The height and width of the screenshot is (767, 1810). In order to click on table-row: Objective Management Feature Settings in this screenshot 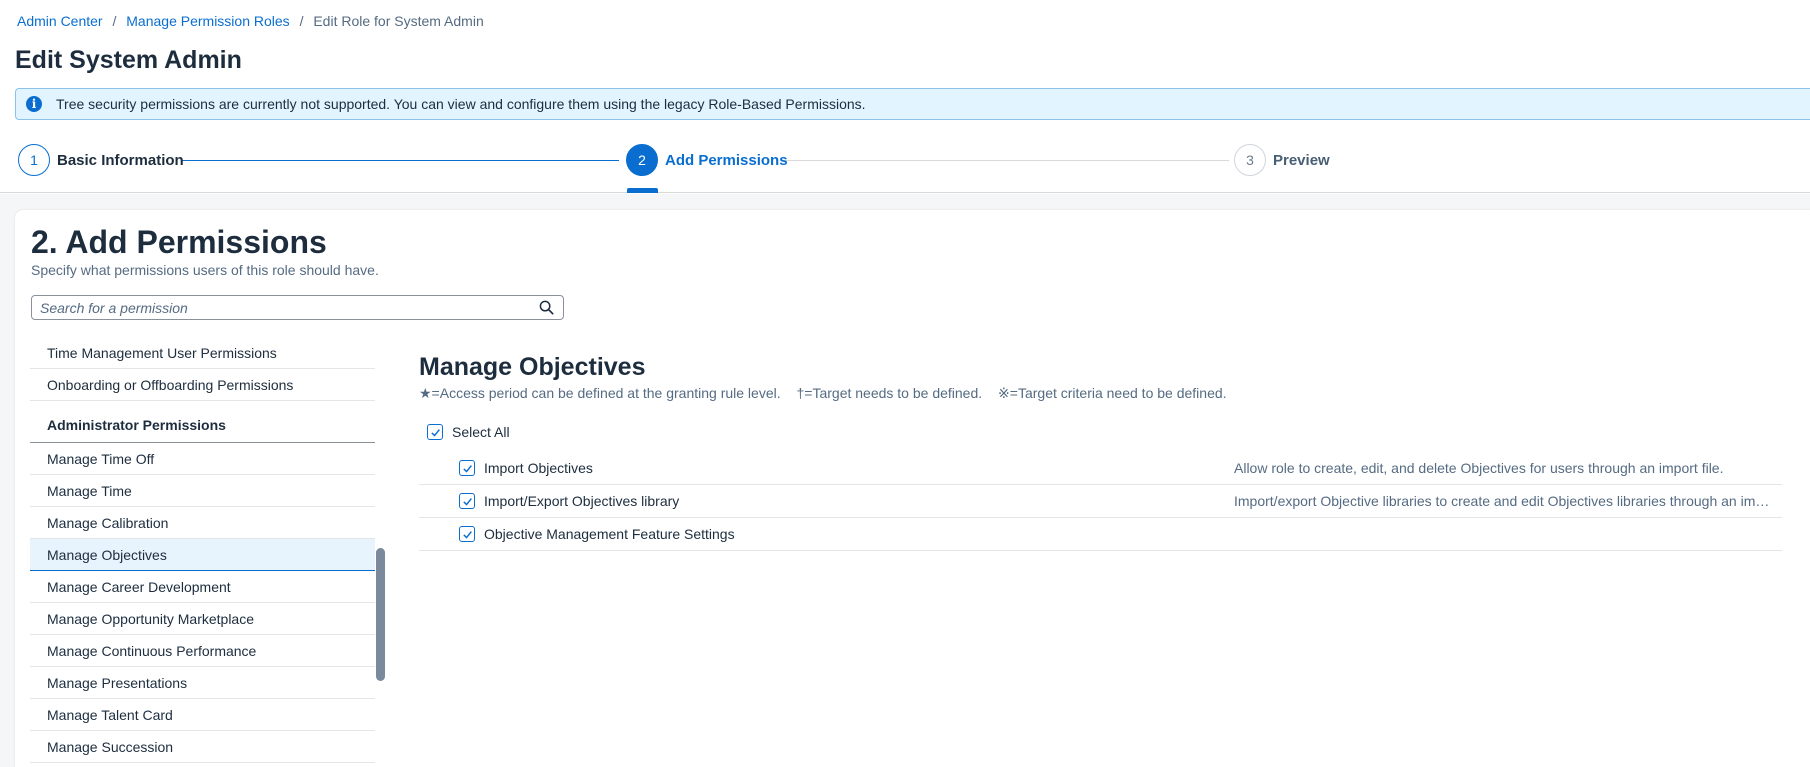, I will do `click(1100, 534)`.